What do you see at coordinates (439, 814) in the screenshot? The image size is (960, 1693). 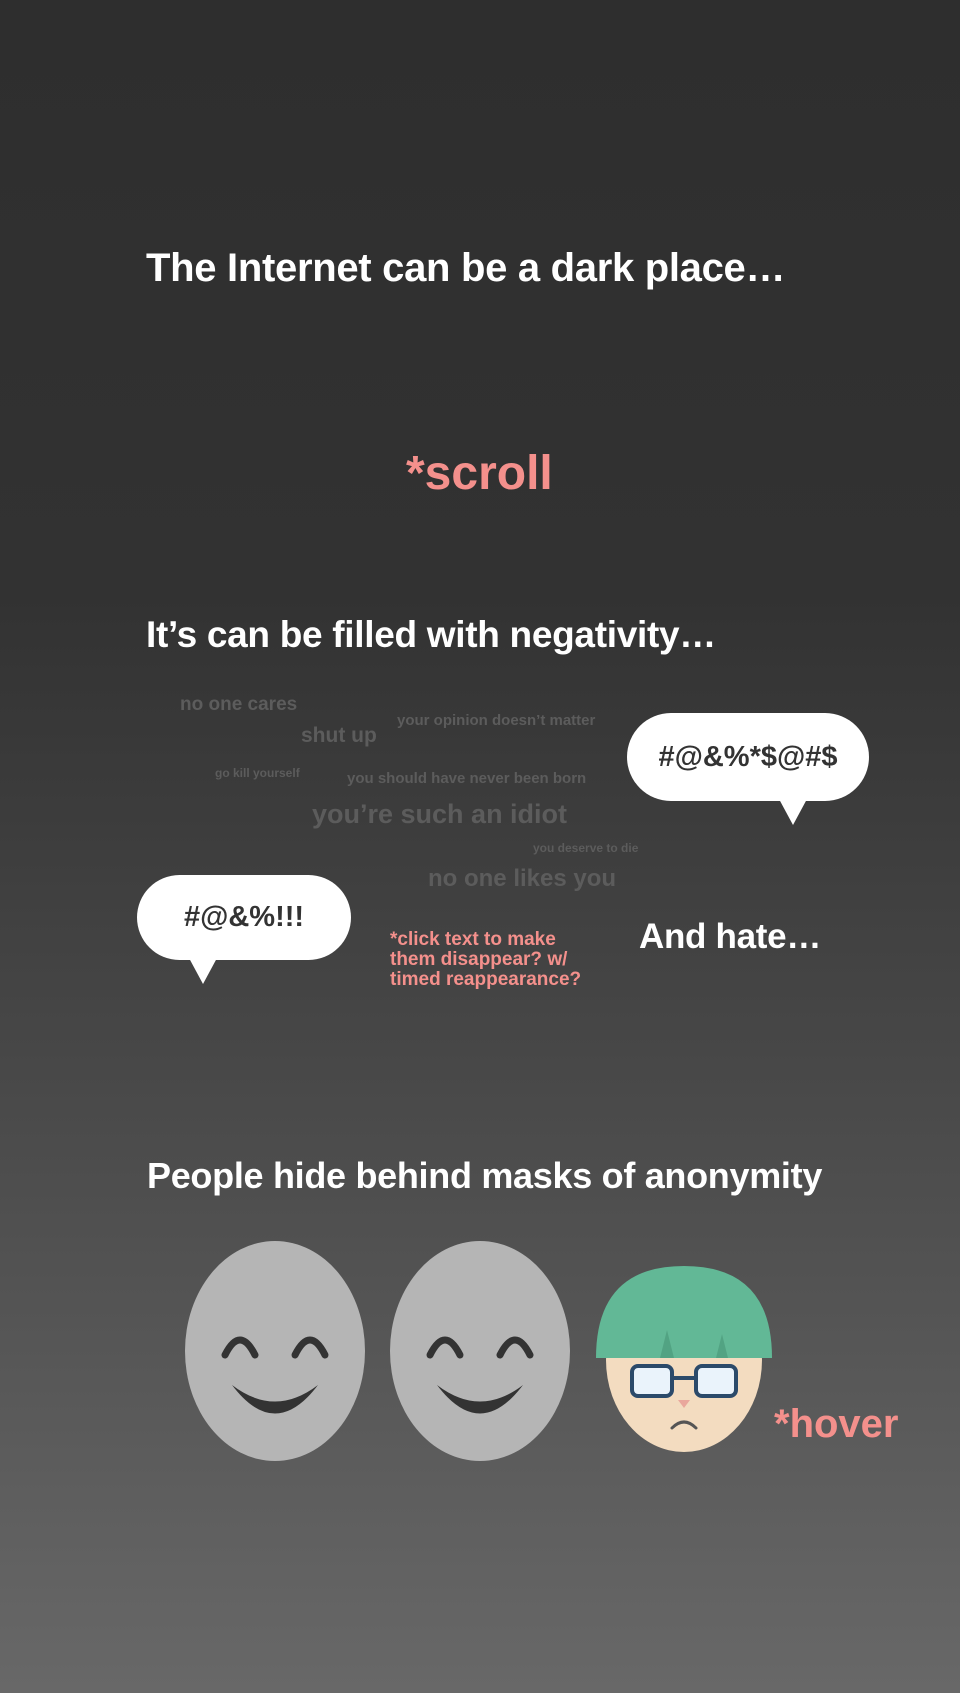 I see `negative-phrase: you’re such an idiot` at bounding box center [439, 814].